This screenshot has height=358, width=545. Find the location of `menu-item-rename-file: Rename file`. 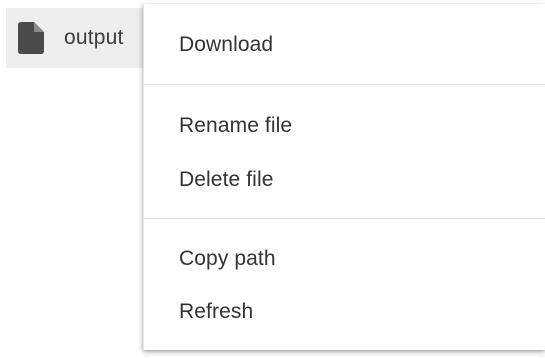

menu-item-rename-file: Rename file is located at coordinates (235, 126).